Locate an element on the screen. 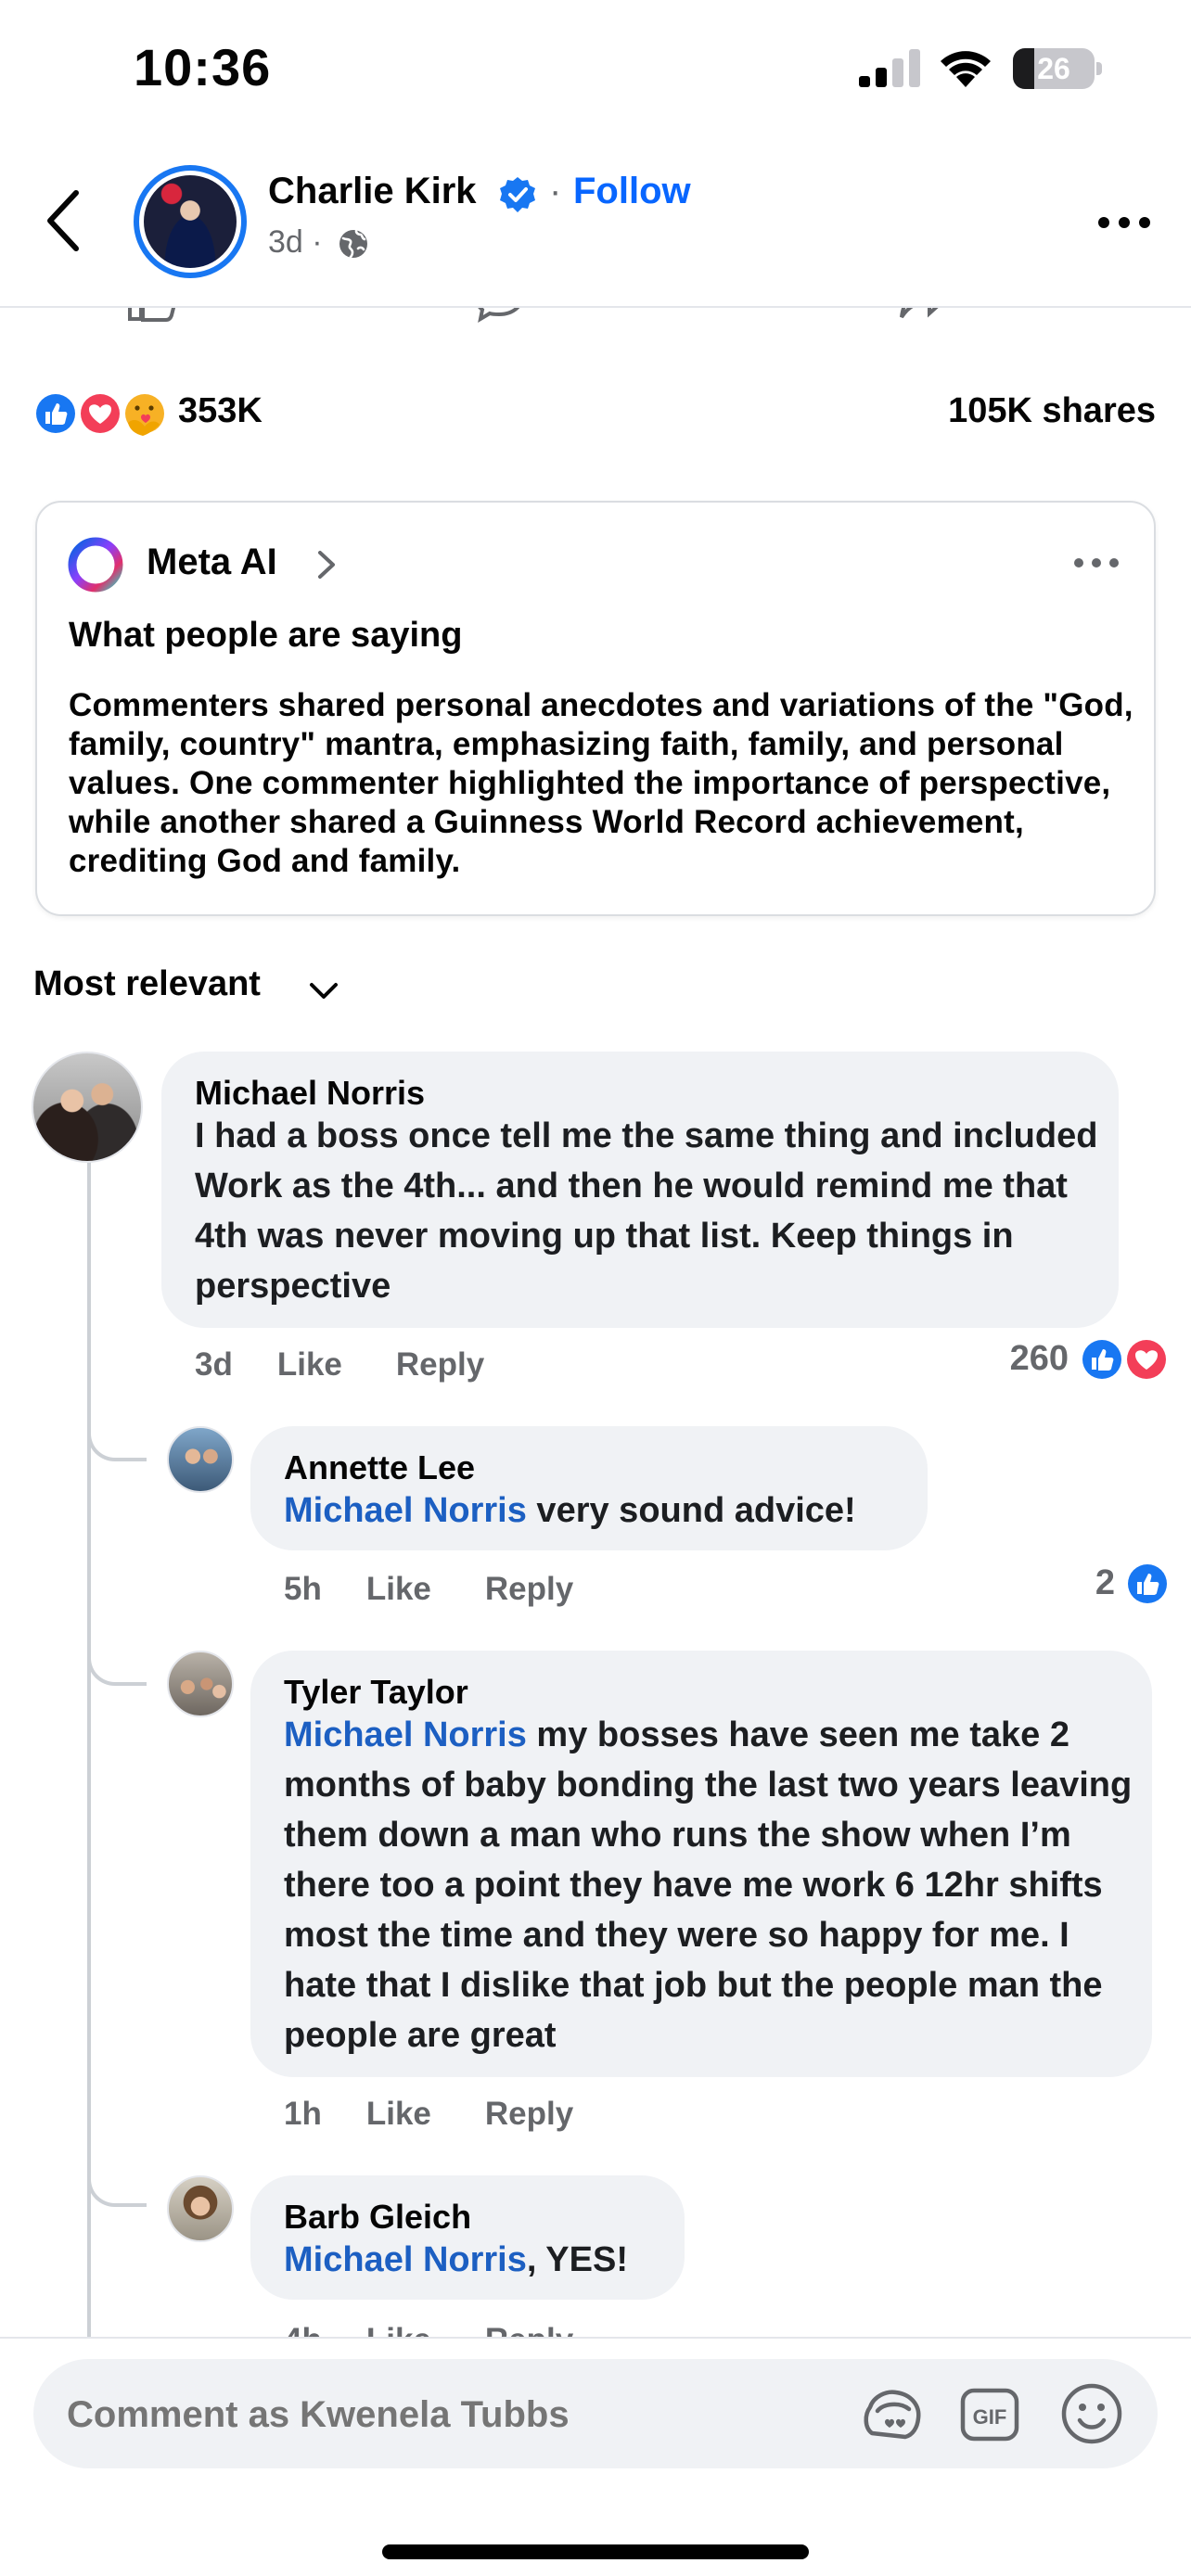 This screenshot has height=2576, width=1191. meta-ai-heading: What people are saying is located at coordinates (266, 635).